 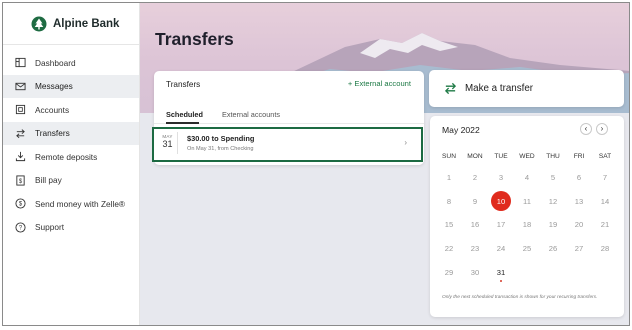 I want to click on calendar-day: 11, so click(x=527, y=201).